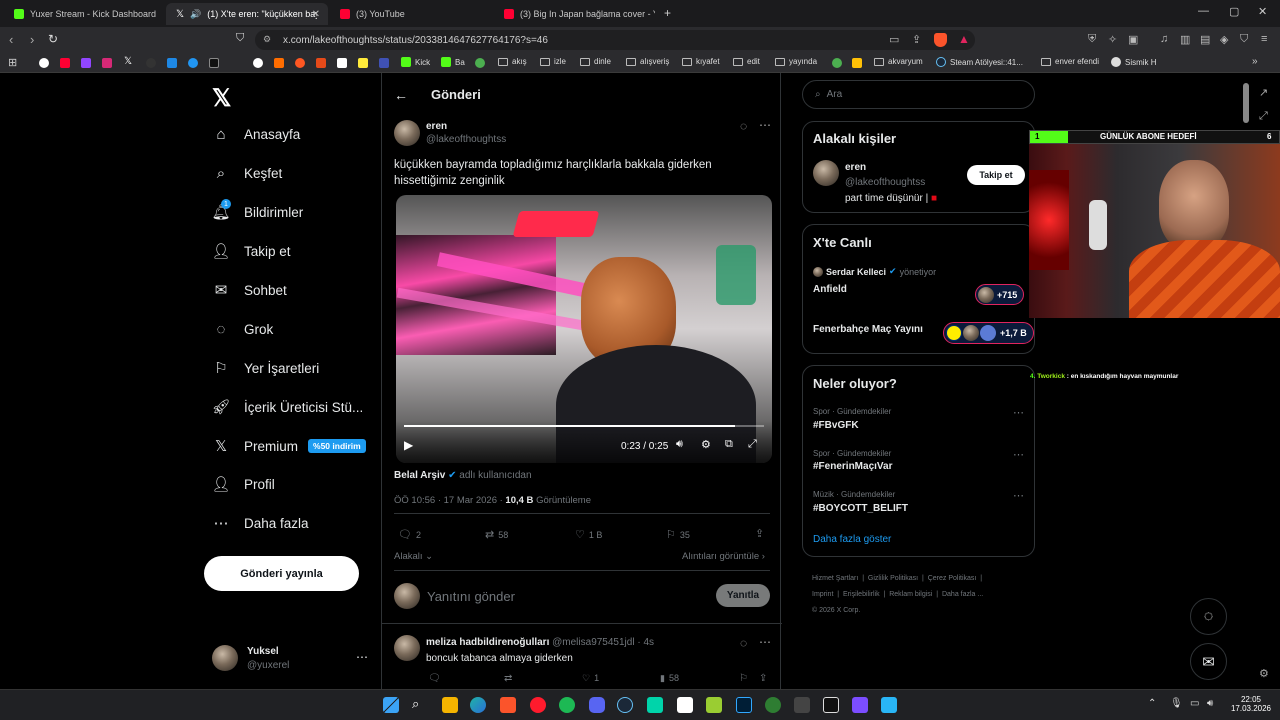 This screenshot has height=720, width=1280. I want to click on bookmark-folder-alisveris: alışveriş, so click(647, 61).